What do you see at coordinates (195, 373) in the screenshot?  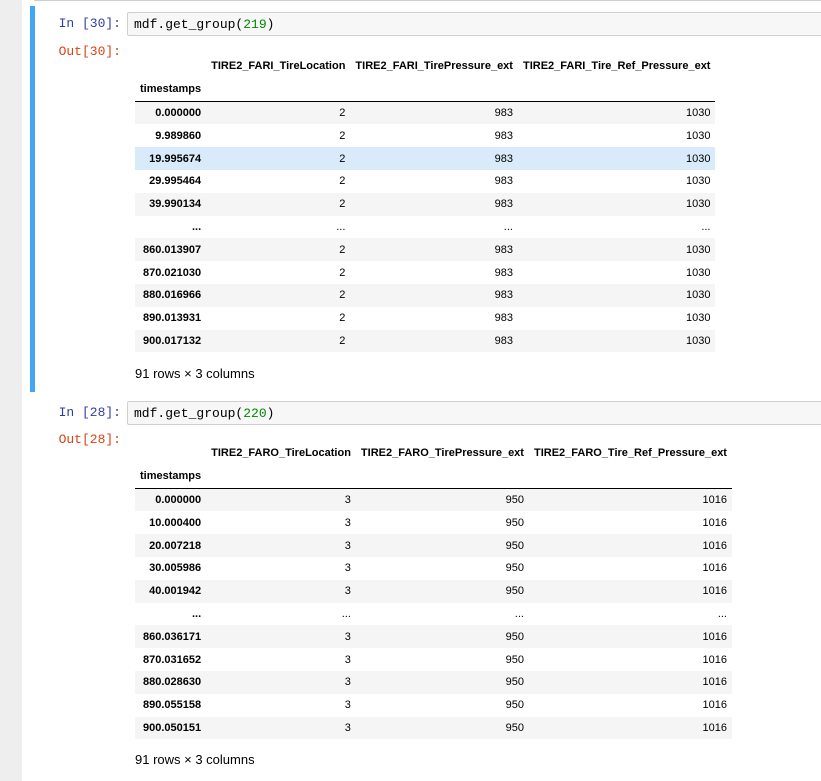 I see `dataframe-shape: 91 rows × 3 columns` at bounding box center [195, 373].